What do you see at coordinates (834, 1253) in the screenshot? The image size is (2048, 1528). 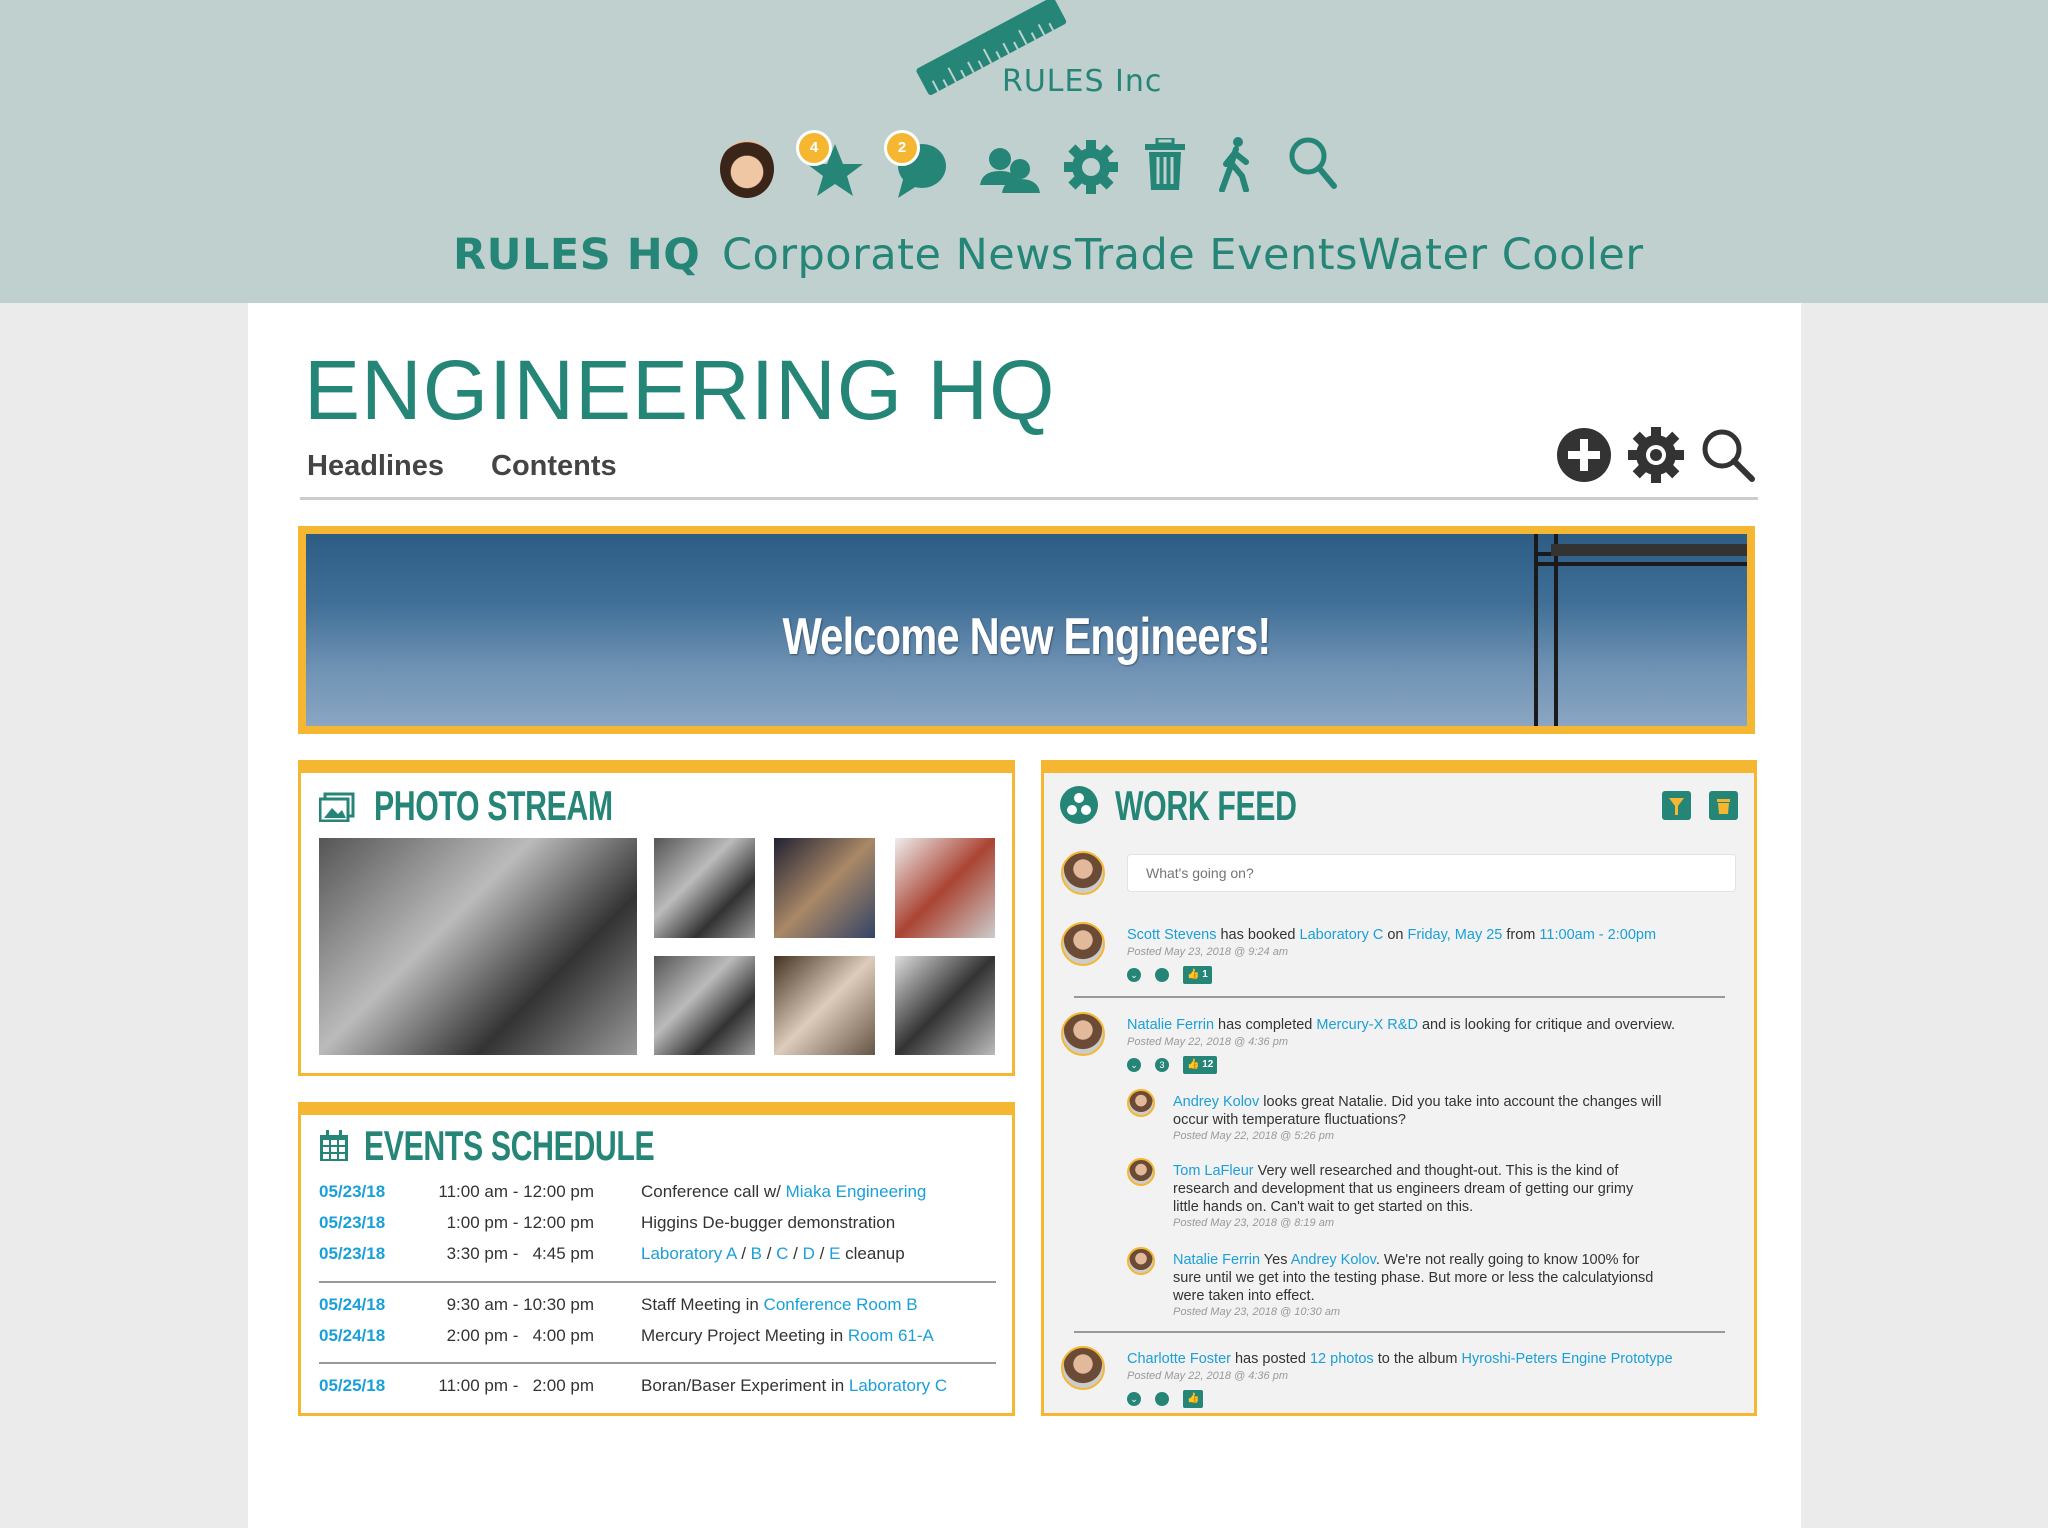 I see `feed-link: E` at bounding box center [834, 1253].